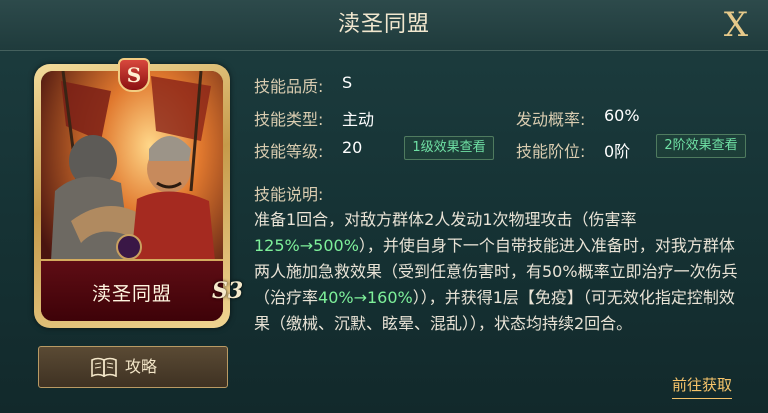  Describe the element at coordinates (551, 151) in the screenshot. I see `skill-rank-label: 技能阶位:` at that location.